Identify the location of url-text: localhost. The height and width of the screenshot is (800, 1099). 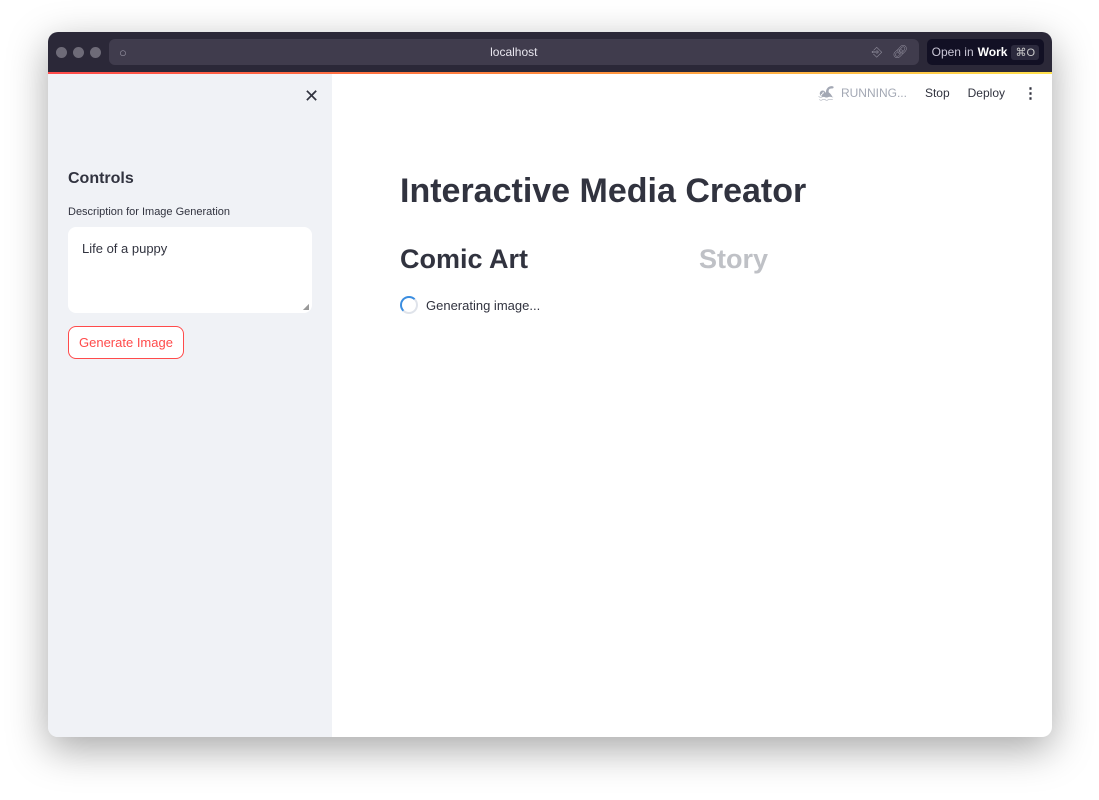
(514, 52).